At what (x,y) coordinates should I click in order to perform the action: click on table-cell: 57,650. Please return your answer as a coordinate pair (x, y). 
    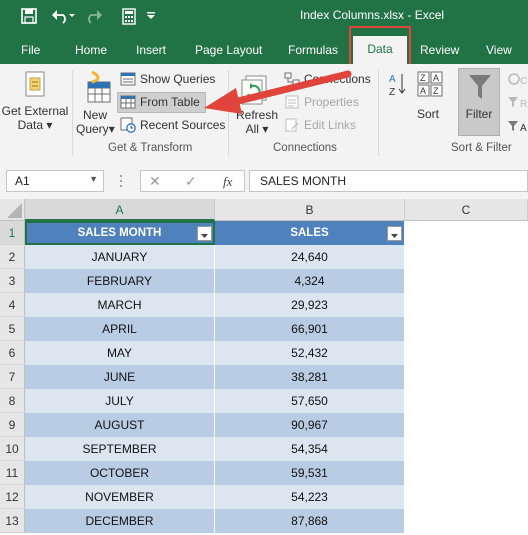
    Looking at the image, I should click on (310, 401).